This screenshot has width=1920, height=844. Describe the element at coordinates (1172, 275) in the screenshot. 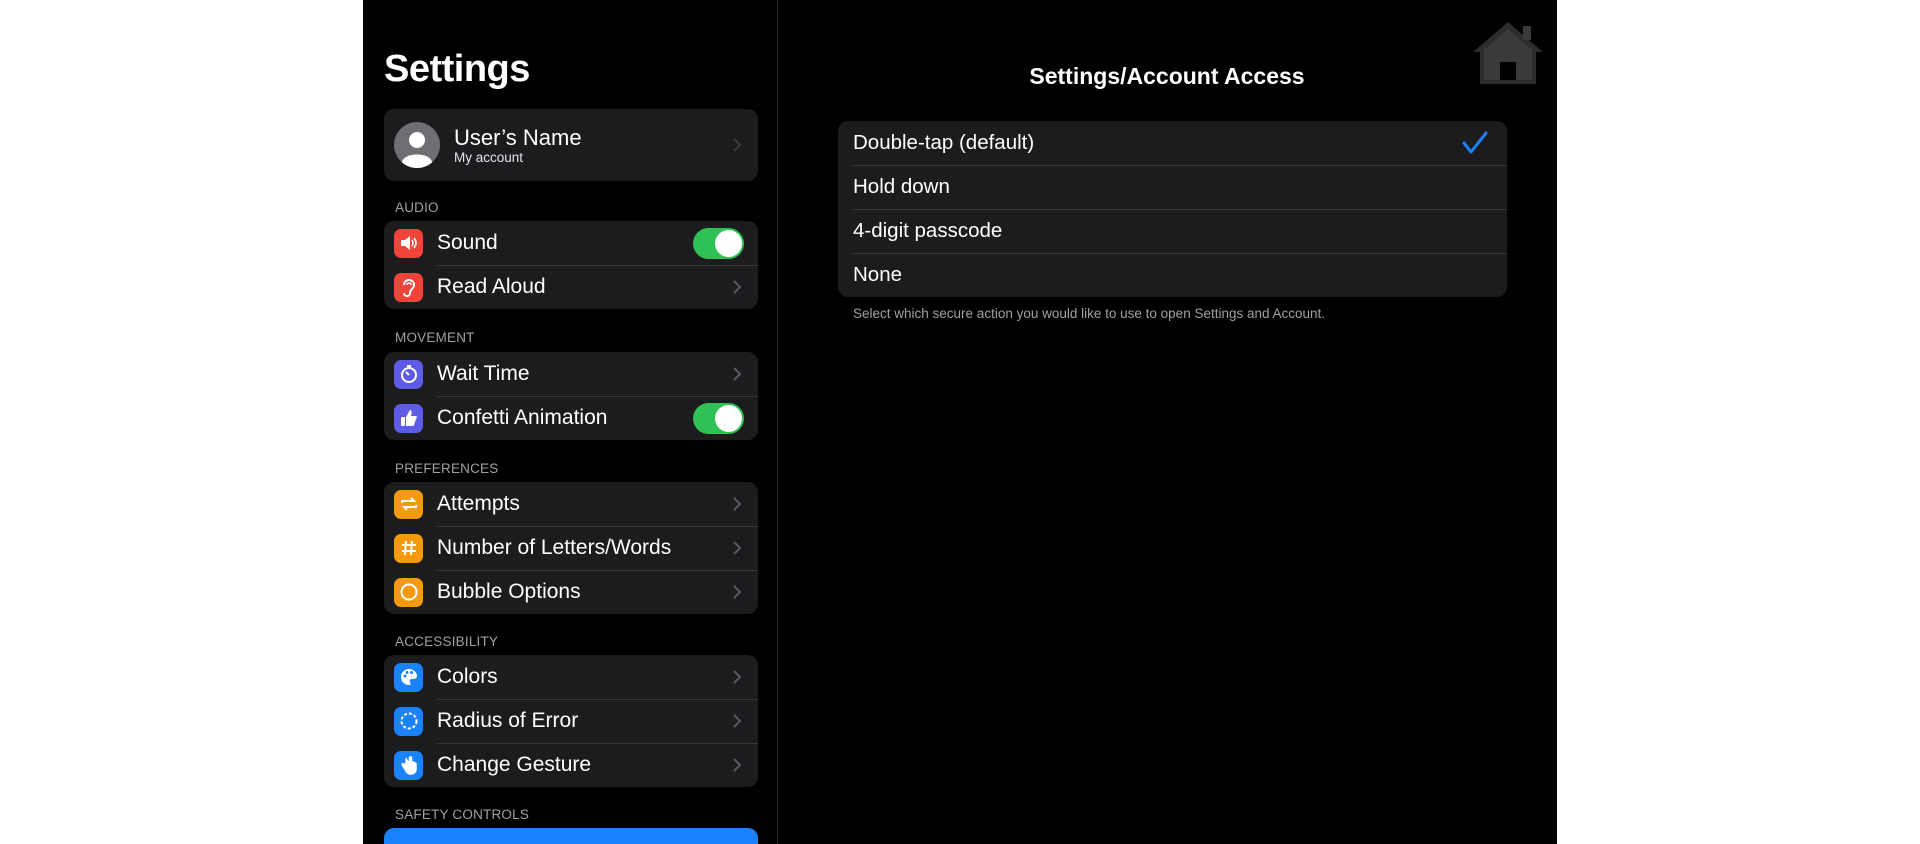

I see `option-none: None` at that location.